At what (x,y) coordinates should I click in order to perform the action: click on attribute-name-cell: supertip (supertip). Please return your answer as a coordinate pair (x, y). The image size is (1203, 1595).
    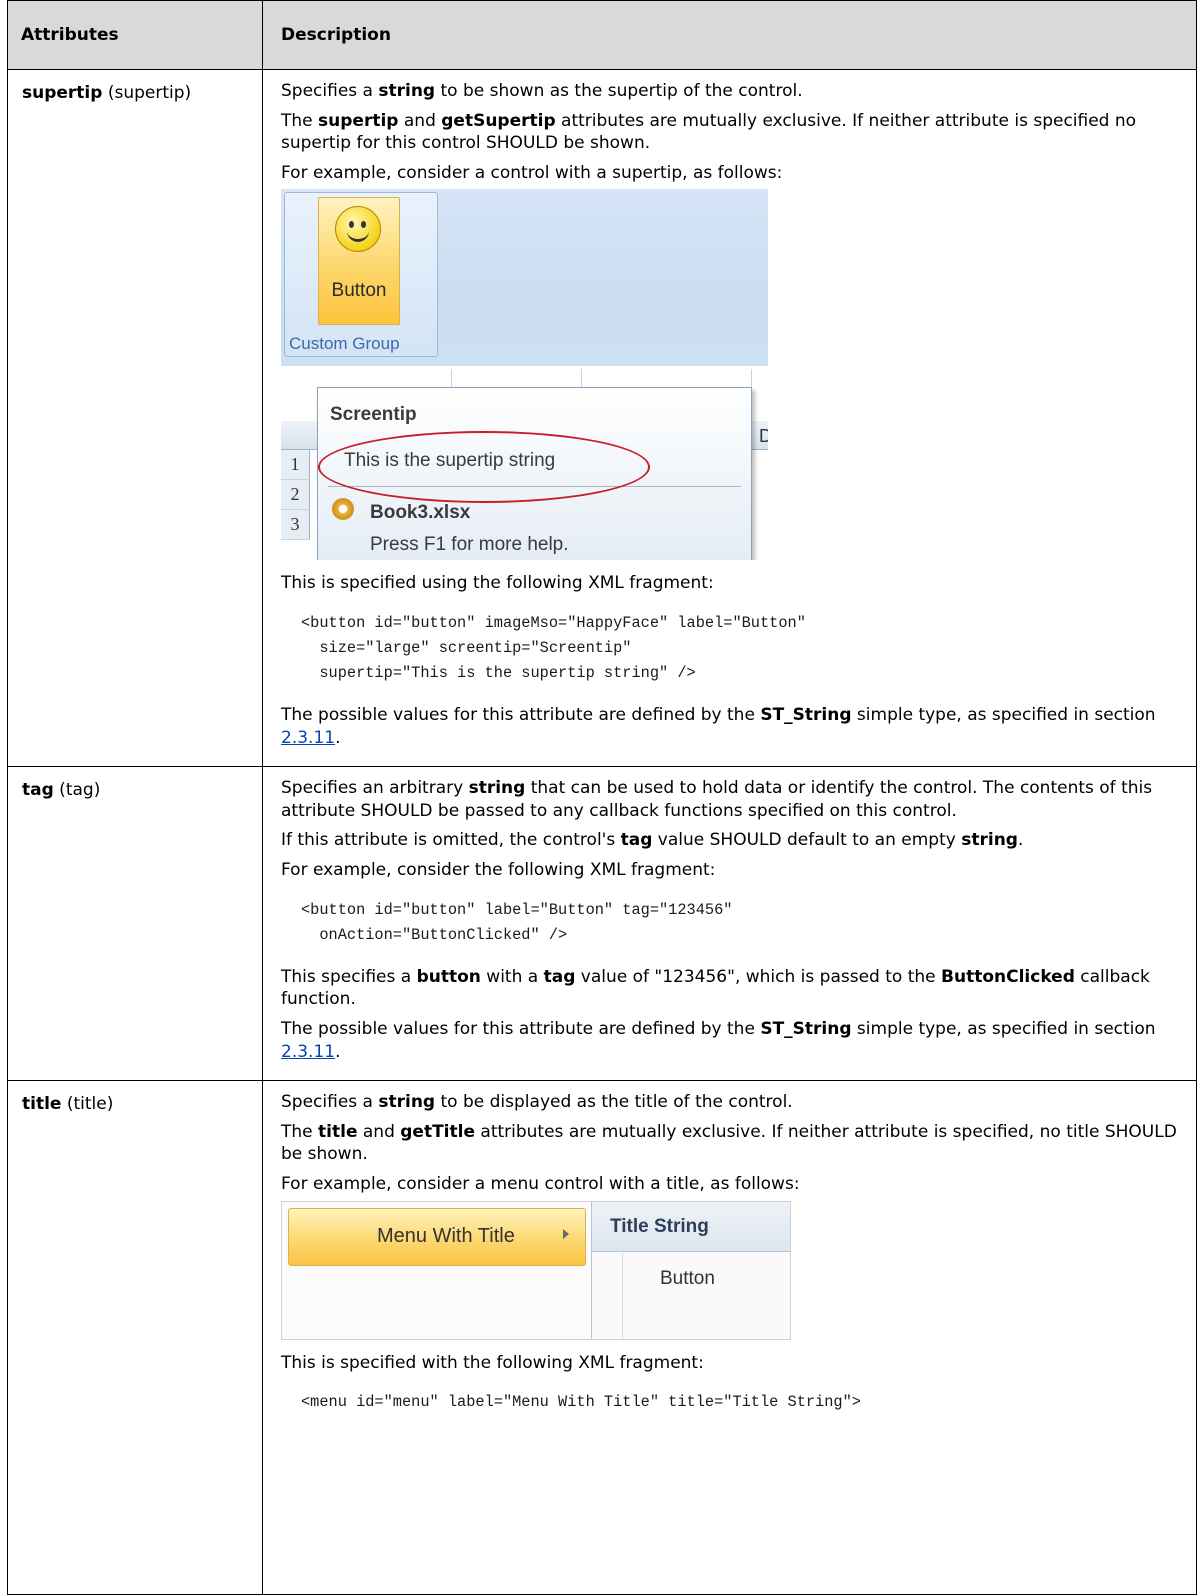
    Looking at the image, I should click on (135, 418).